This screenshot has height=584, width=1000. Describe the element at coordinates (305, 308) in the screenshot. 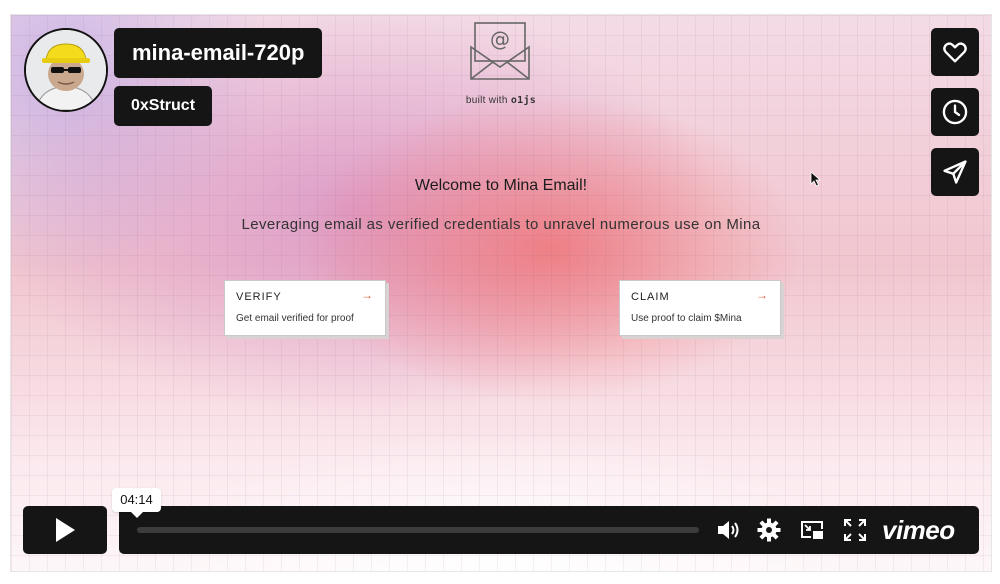

I see `verify-card: VERIFY → Get email verified for proof` at that location.